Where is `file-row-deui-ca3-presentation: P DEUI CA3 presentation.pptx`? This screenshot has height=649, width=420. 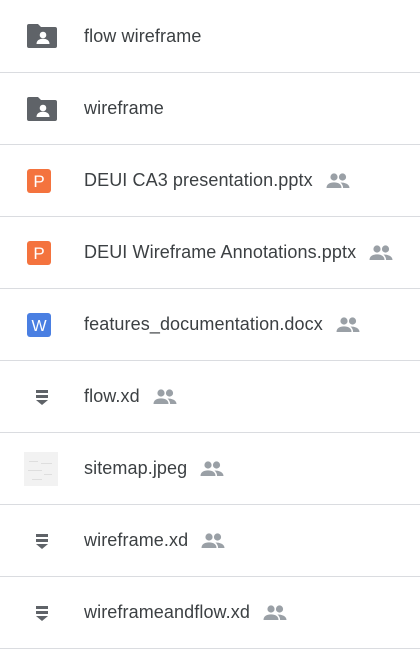 file-row-deui-ca3-presentation: P DEUI CA3 presentation.pptx is located at coordinates (210, 181).